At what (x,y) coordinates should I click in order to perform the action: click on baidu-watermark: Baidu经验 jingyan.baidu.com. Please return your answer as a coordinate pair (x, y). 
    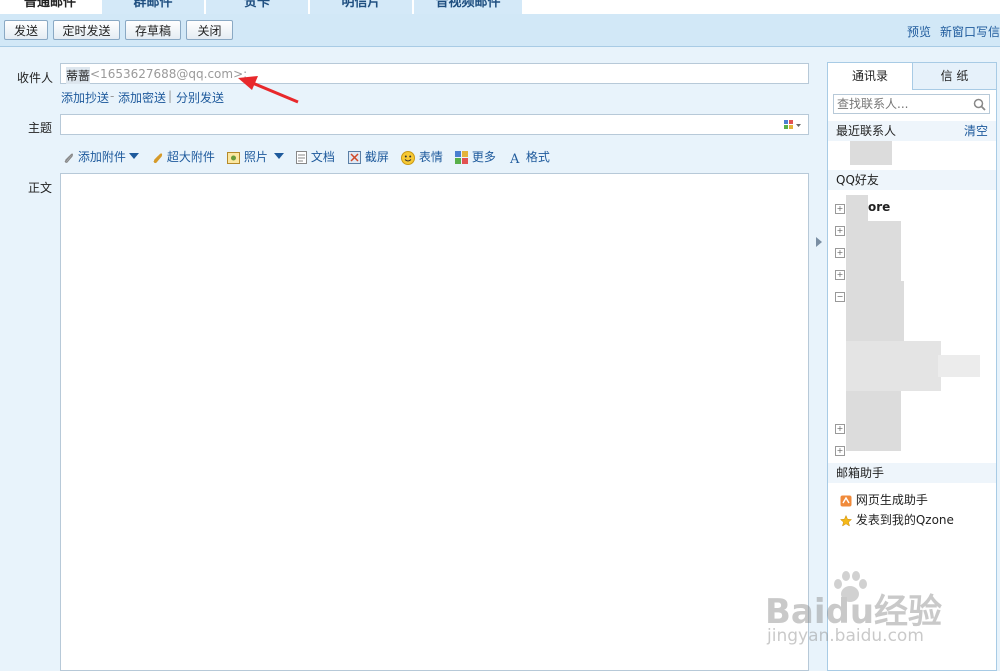
    Looking at the image, I should click on (880, 615).